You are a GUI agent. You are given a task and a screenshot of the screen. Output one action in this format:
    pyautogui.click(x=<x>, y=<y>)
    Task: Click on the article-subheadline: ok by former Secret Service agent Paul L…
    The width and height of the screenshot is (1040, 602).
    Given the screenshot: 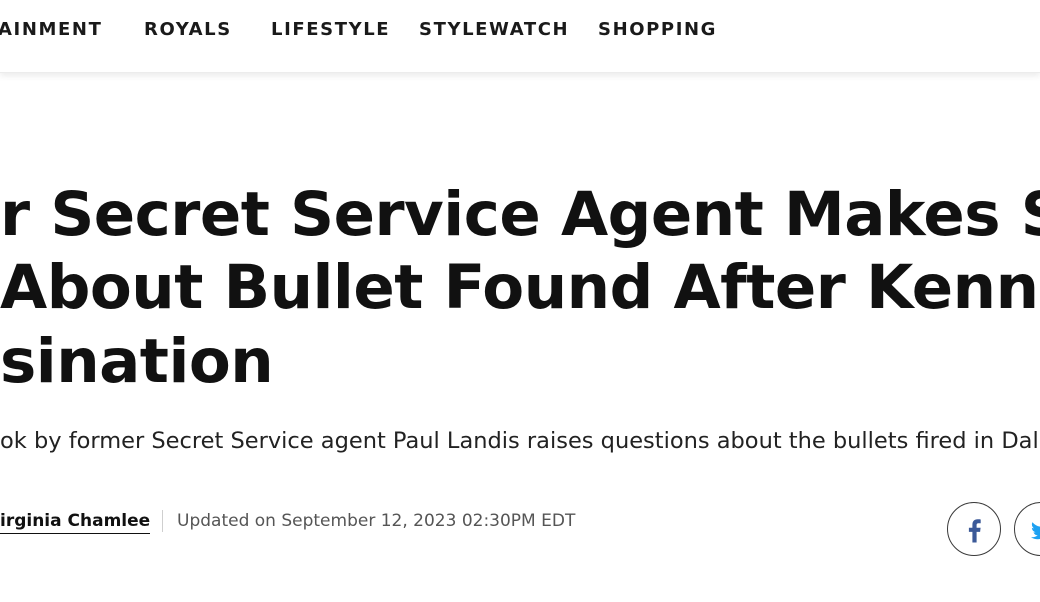 What is the action you would take?
    pyautogui.click(x=520, y=440)
    